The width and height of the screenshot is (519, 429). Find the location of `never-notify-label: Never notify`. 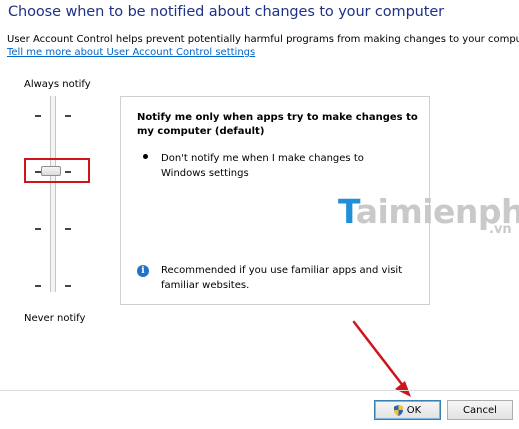

never-notify-label: Never notify is located at coordinates (55, 318).